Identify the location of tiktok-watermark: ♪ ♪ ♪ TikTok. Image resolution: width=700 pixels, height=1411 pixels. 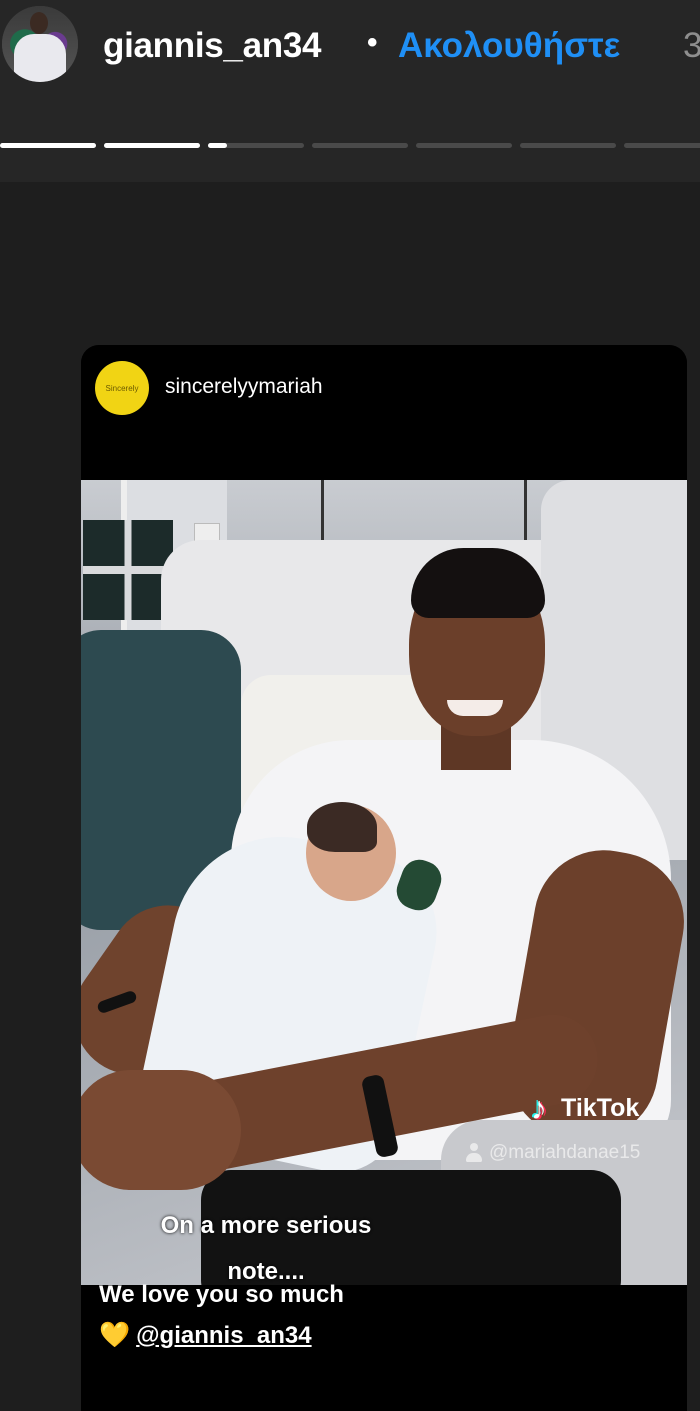
(583, 1108).